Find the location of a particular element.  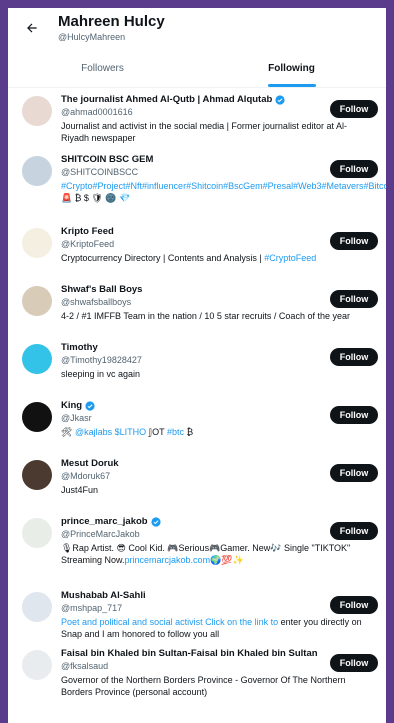

bio-text: 🌍💯✨ is located at coordinates (227, 560).